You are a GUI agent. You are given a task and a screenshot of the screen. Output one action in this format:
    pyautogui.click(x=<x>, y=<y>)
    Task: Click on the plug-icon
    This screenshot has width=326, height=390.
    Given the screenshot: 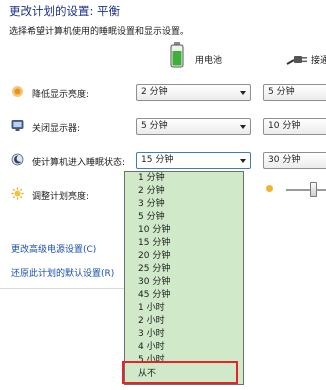 What is the action you would take?
    pyautogui.click(x=297, y=59)
    